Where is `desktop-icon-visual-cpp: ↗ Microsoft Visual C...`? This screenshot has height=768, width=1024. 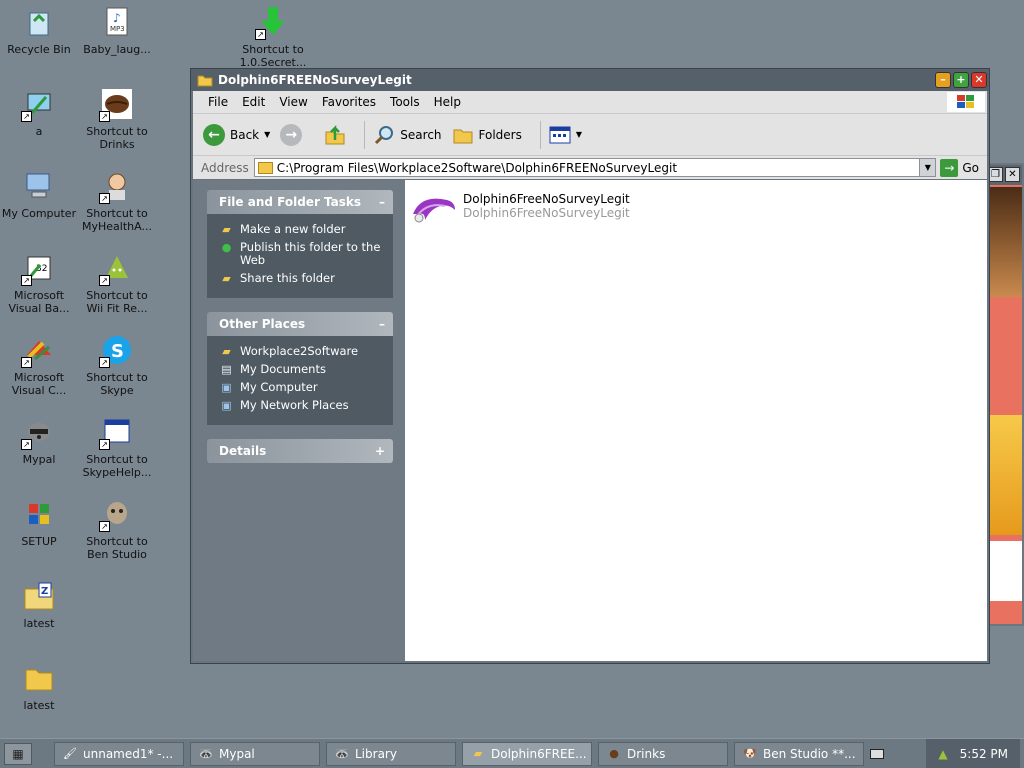 desktop-icon-visual-cpp: ↗ Microsoft Visual C... is located at coordinates (39, 364).